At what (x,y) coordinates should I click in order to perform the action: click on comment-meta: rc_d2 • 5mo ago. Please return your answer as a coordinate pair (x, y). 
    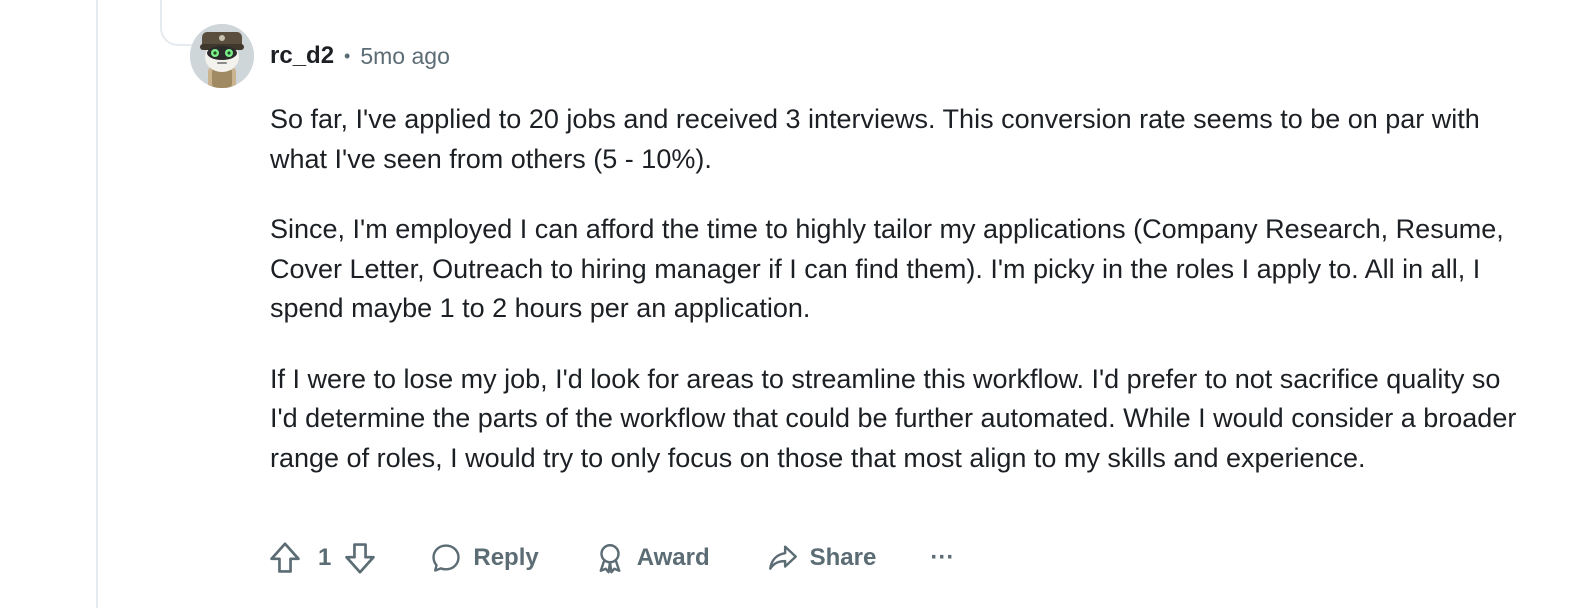
    Looking at the image, I should click on (360, 56).